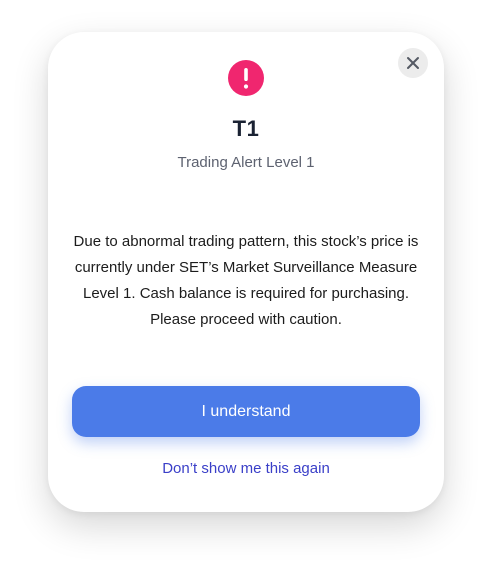 This screenshot has width=492, height=576. I want to click on i-understand-button: I understand, so click(246, 411).